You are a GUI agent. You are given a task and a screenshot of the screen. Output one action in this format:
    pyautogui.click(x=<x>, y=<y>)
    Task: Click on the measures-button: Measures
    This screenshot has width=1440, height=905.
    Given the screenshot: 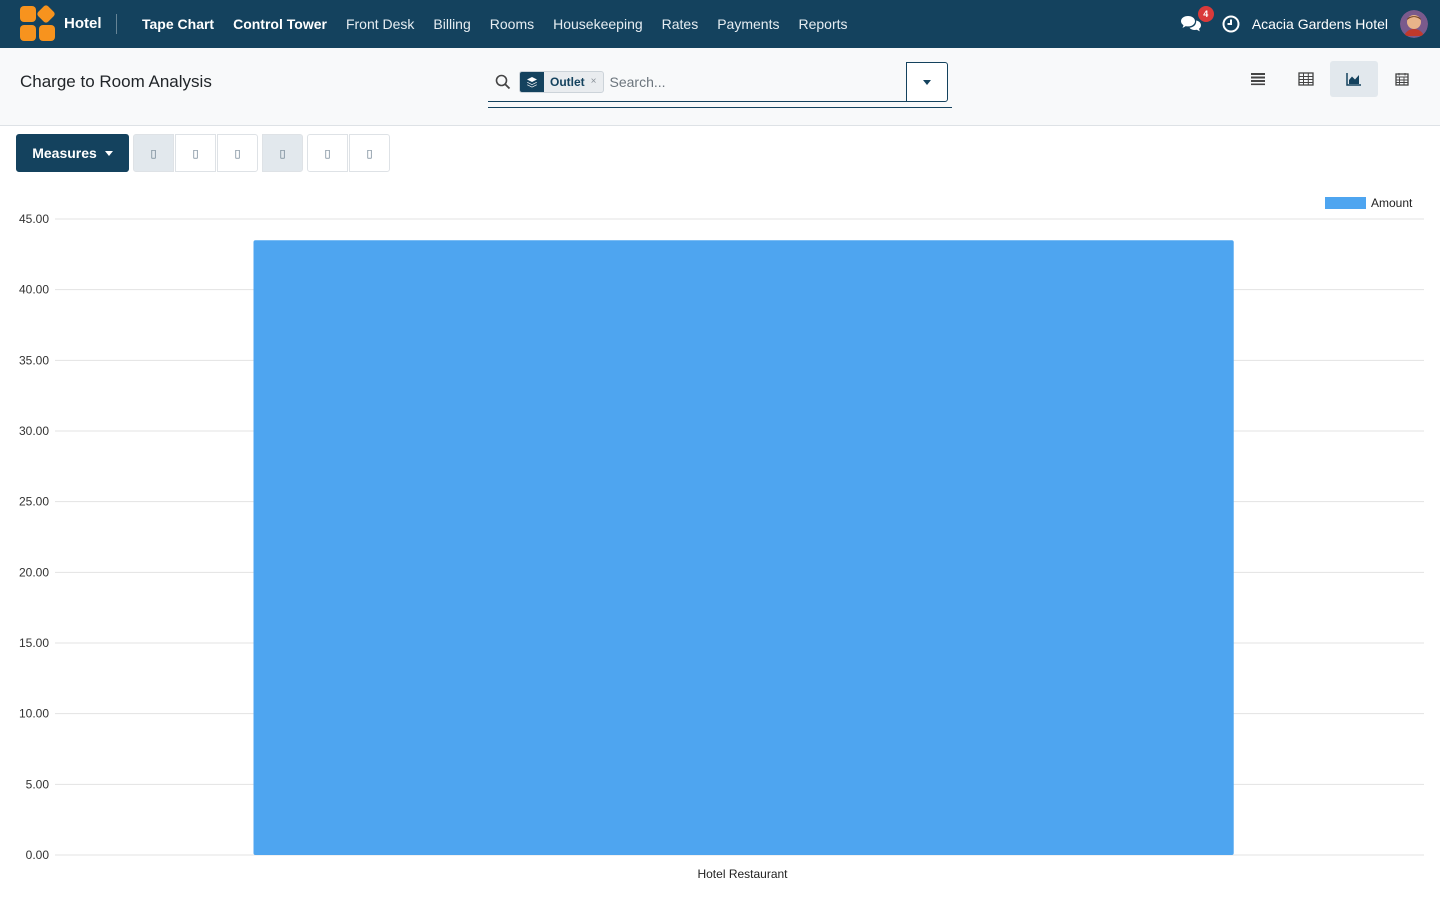 What is the action you would take?
    pyautogui.click(x=72, y=153)
    